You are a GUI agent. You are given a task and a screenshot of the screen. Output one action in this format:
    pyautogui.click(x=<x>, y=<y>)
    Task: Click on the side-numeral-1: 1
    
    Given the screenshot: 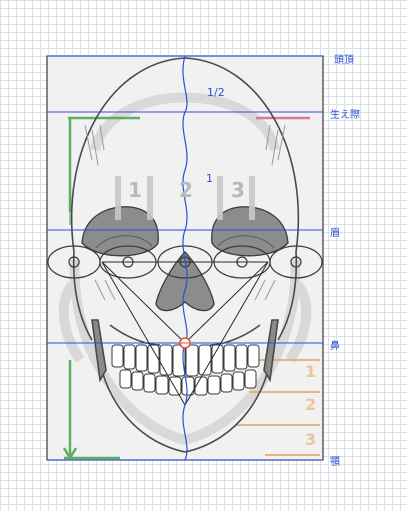 What is the action you would take?
    pyautogui.click(x=311, y=371)
    